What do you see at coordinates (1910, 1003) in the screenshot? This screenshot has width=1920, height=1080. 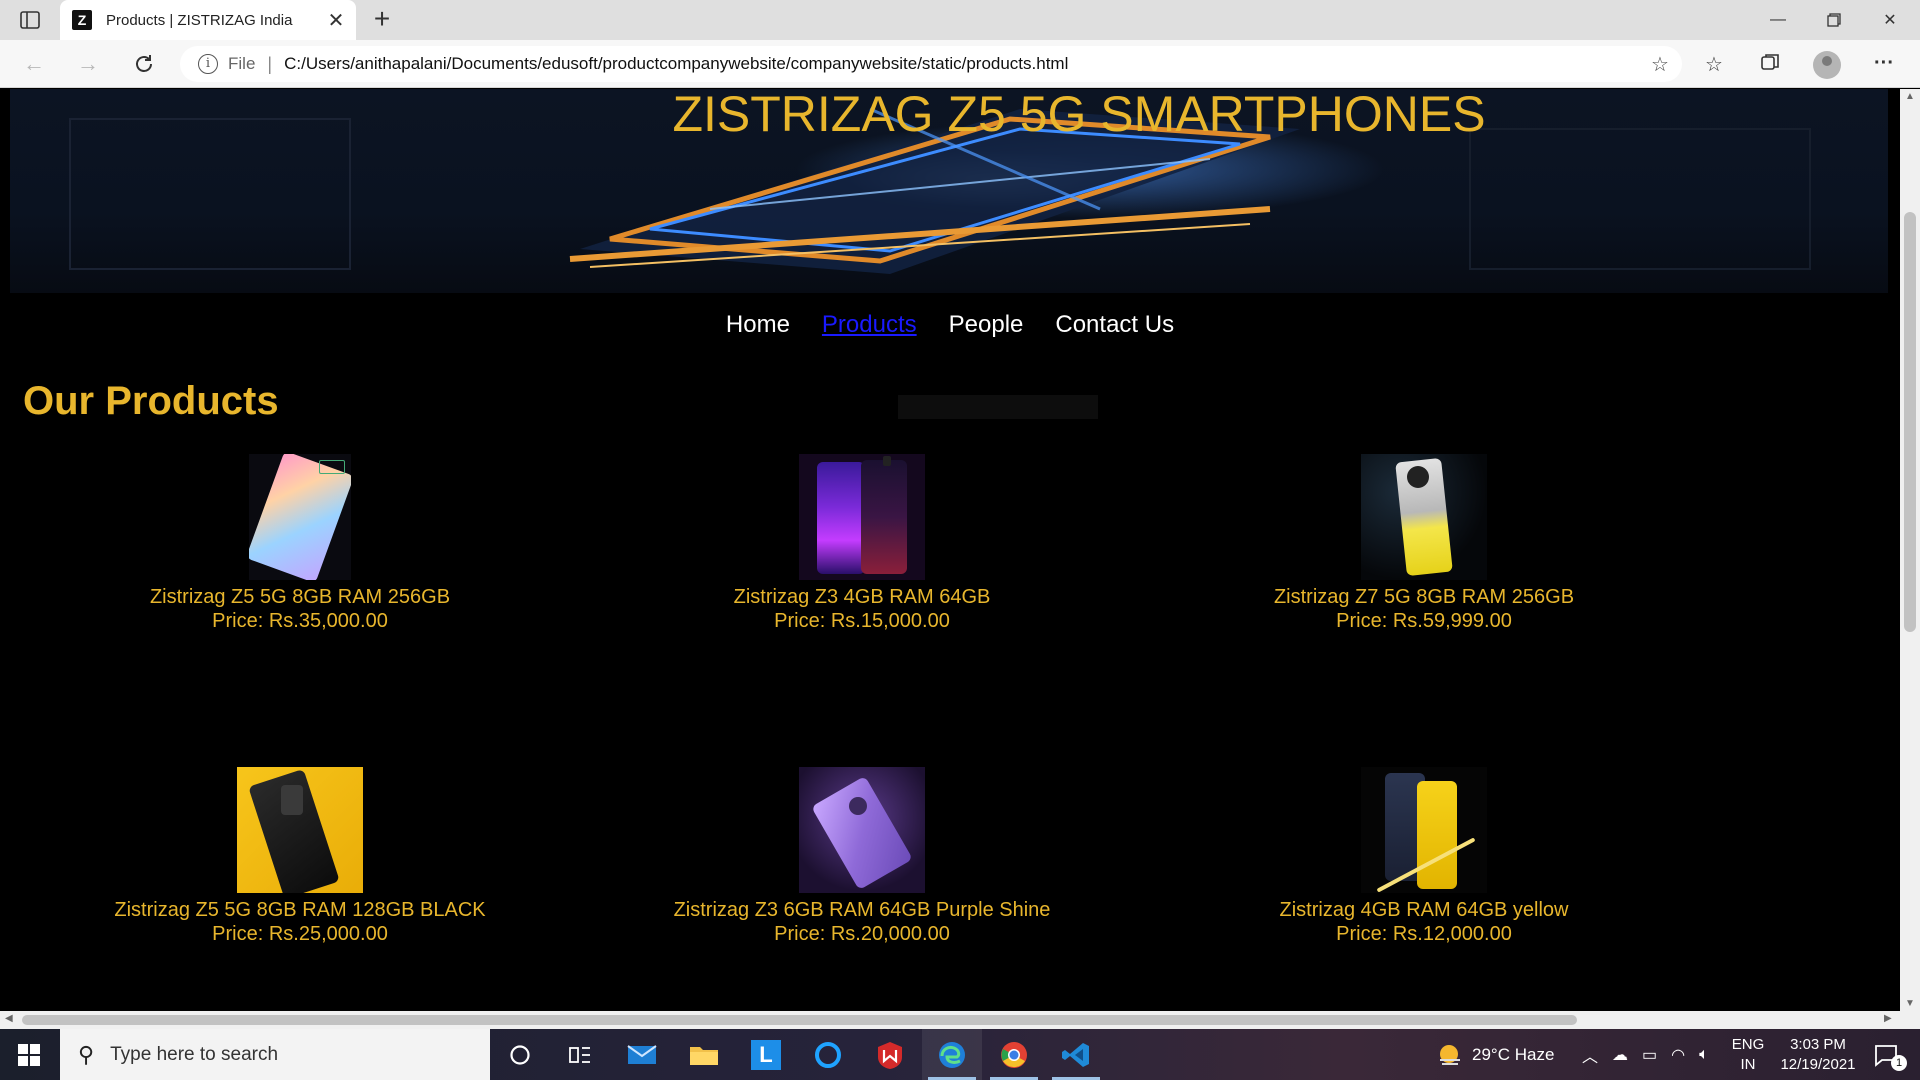 I see `scroll-down-icon: ▼` at bounding box center [1910, 1003].